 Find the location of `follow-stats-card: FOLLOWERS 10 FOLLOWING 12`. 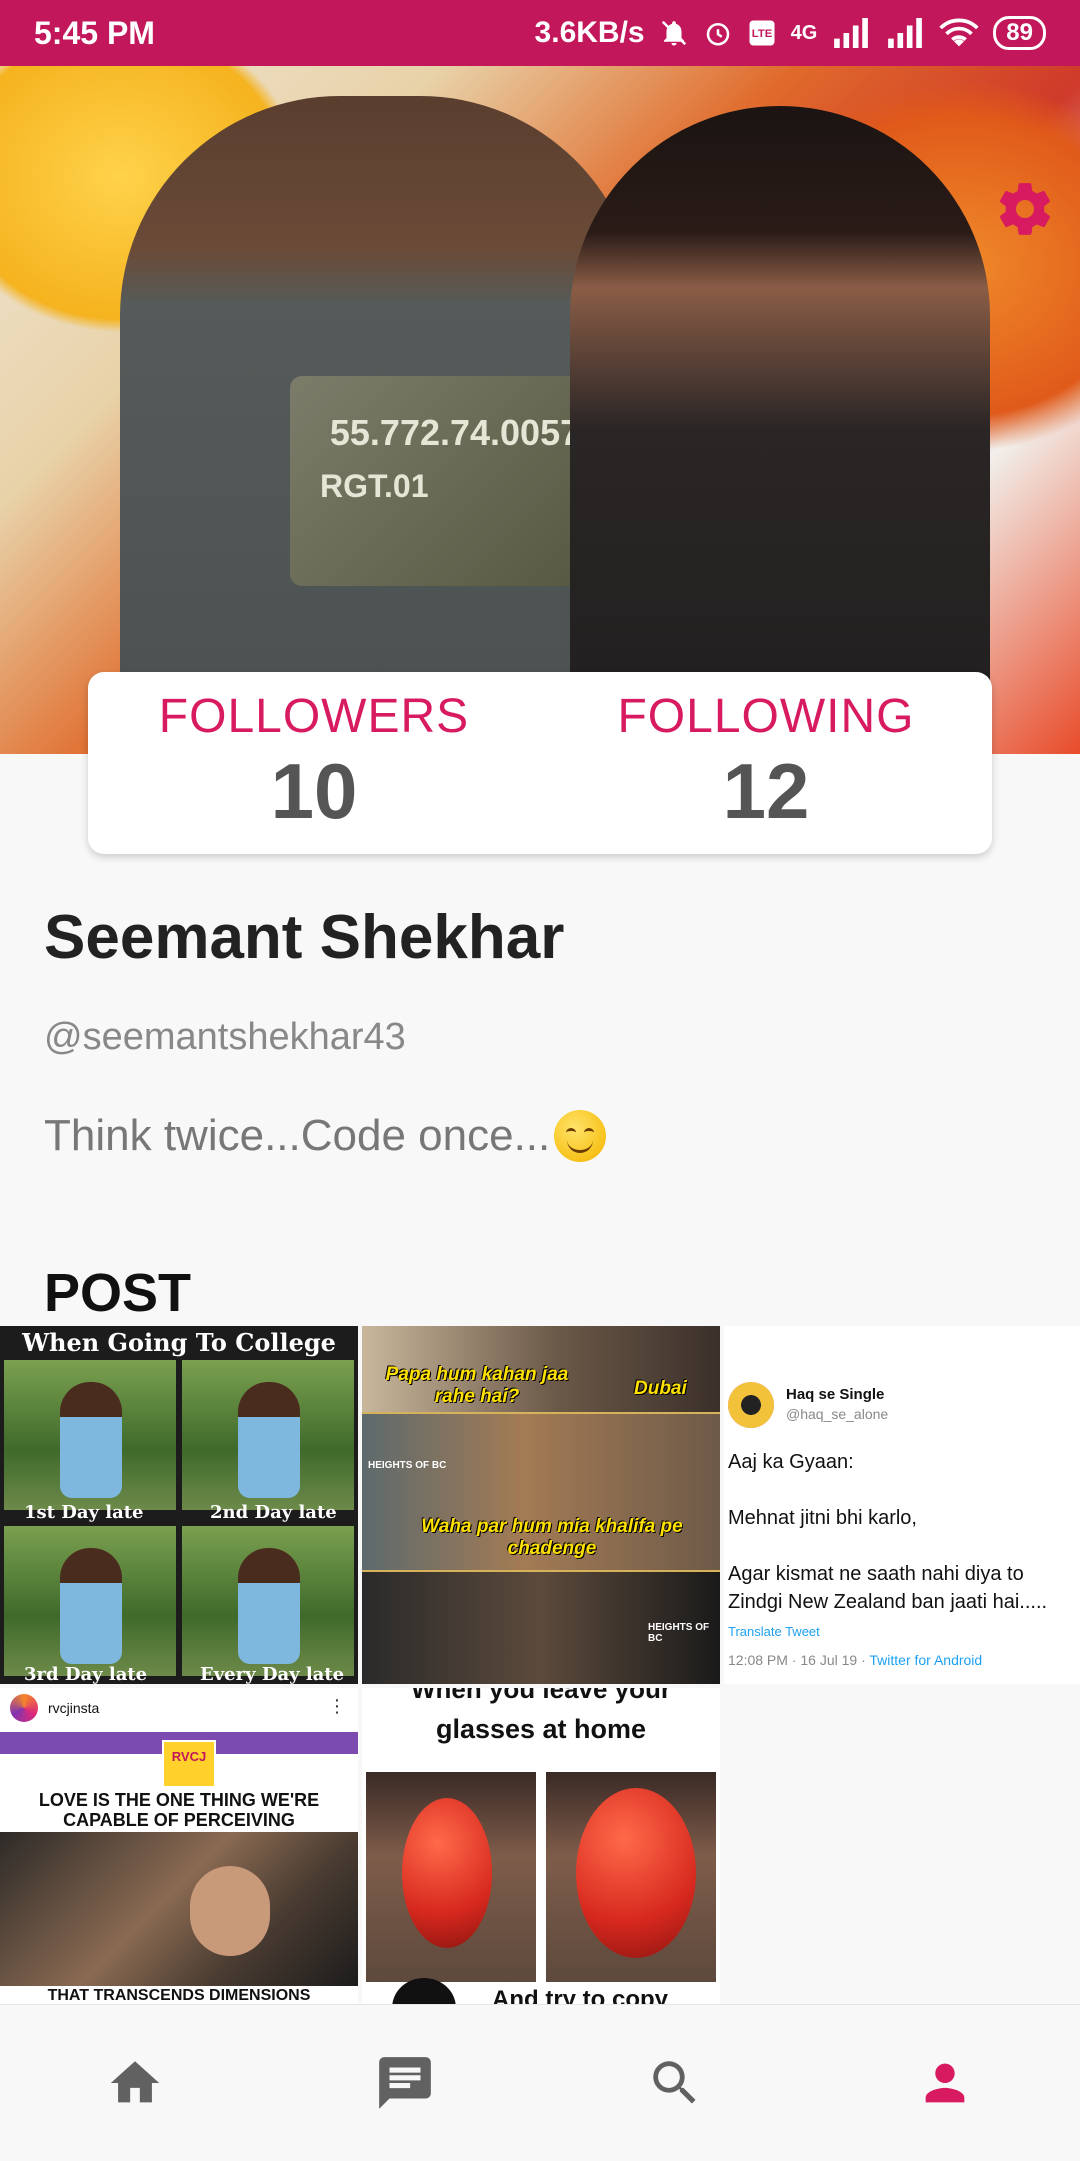

follow-stats-card: FOLLOWERS 10 FOLLOWING 12 is located at coordinates (540, 763).